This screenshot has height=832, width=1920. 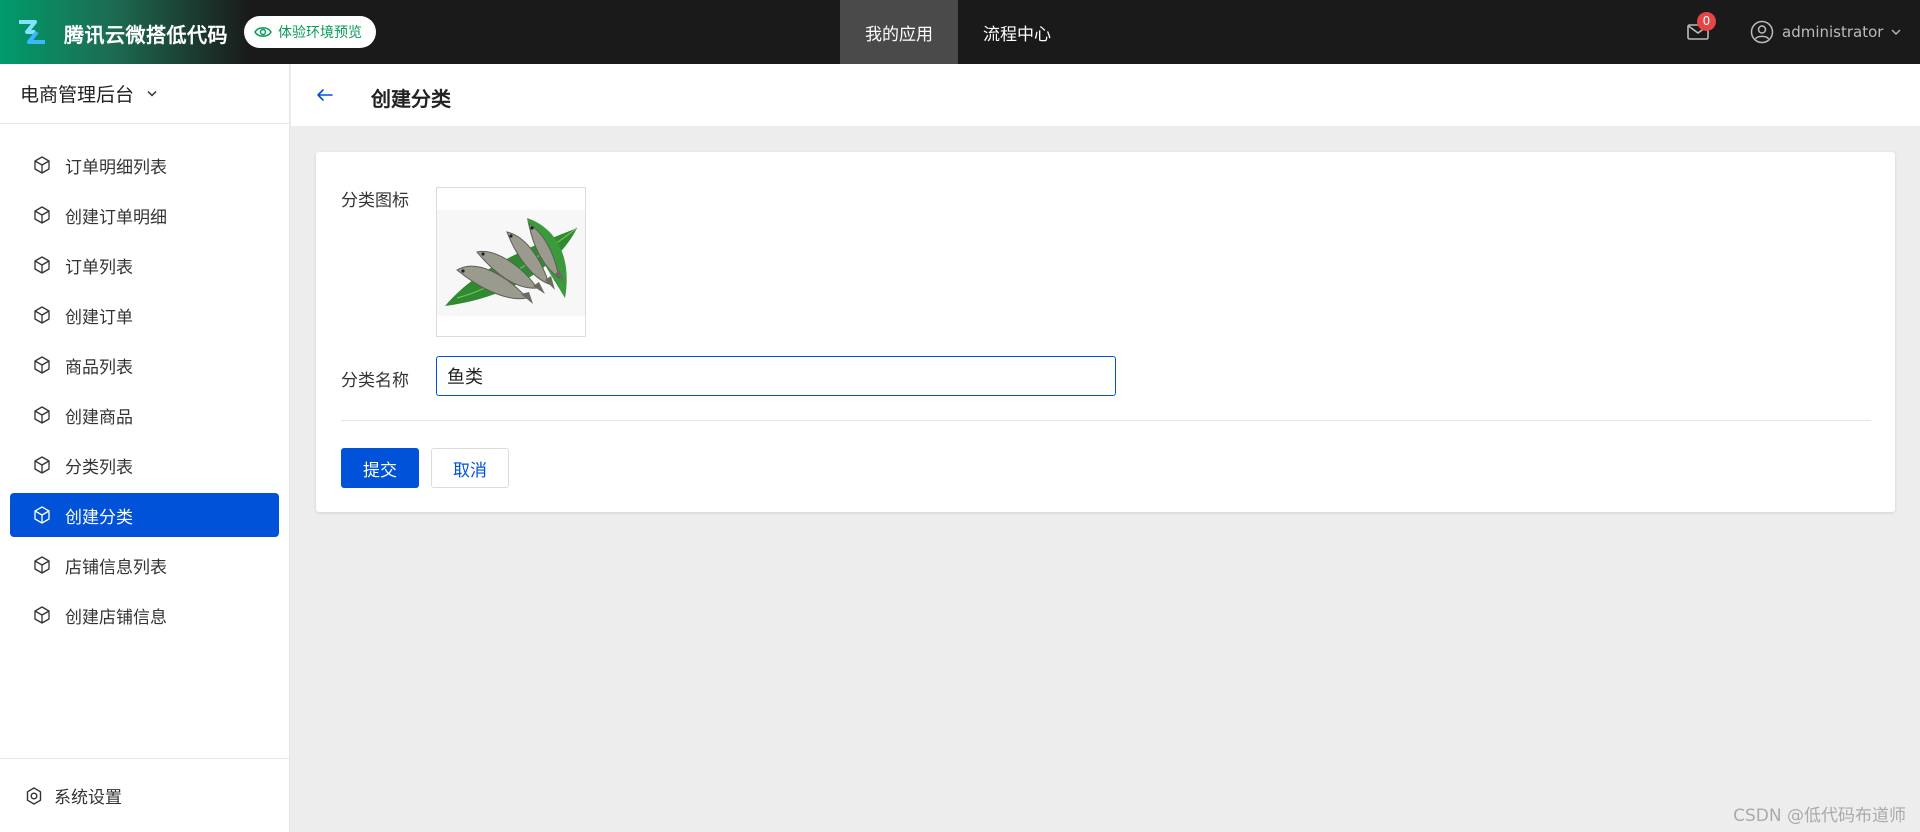 What do you see at coordinates (34, 795) in the screenshot?
I see `gear-icon` at bounding box center [34, 795].